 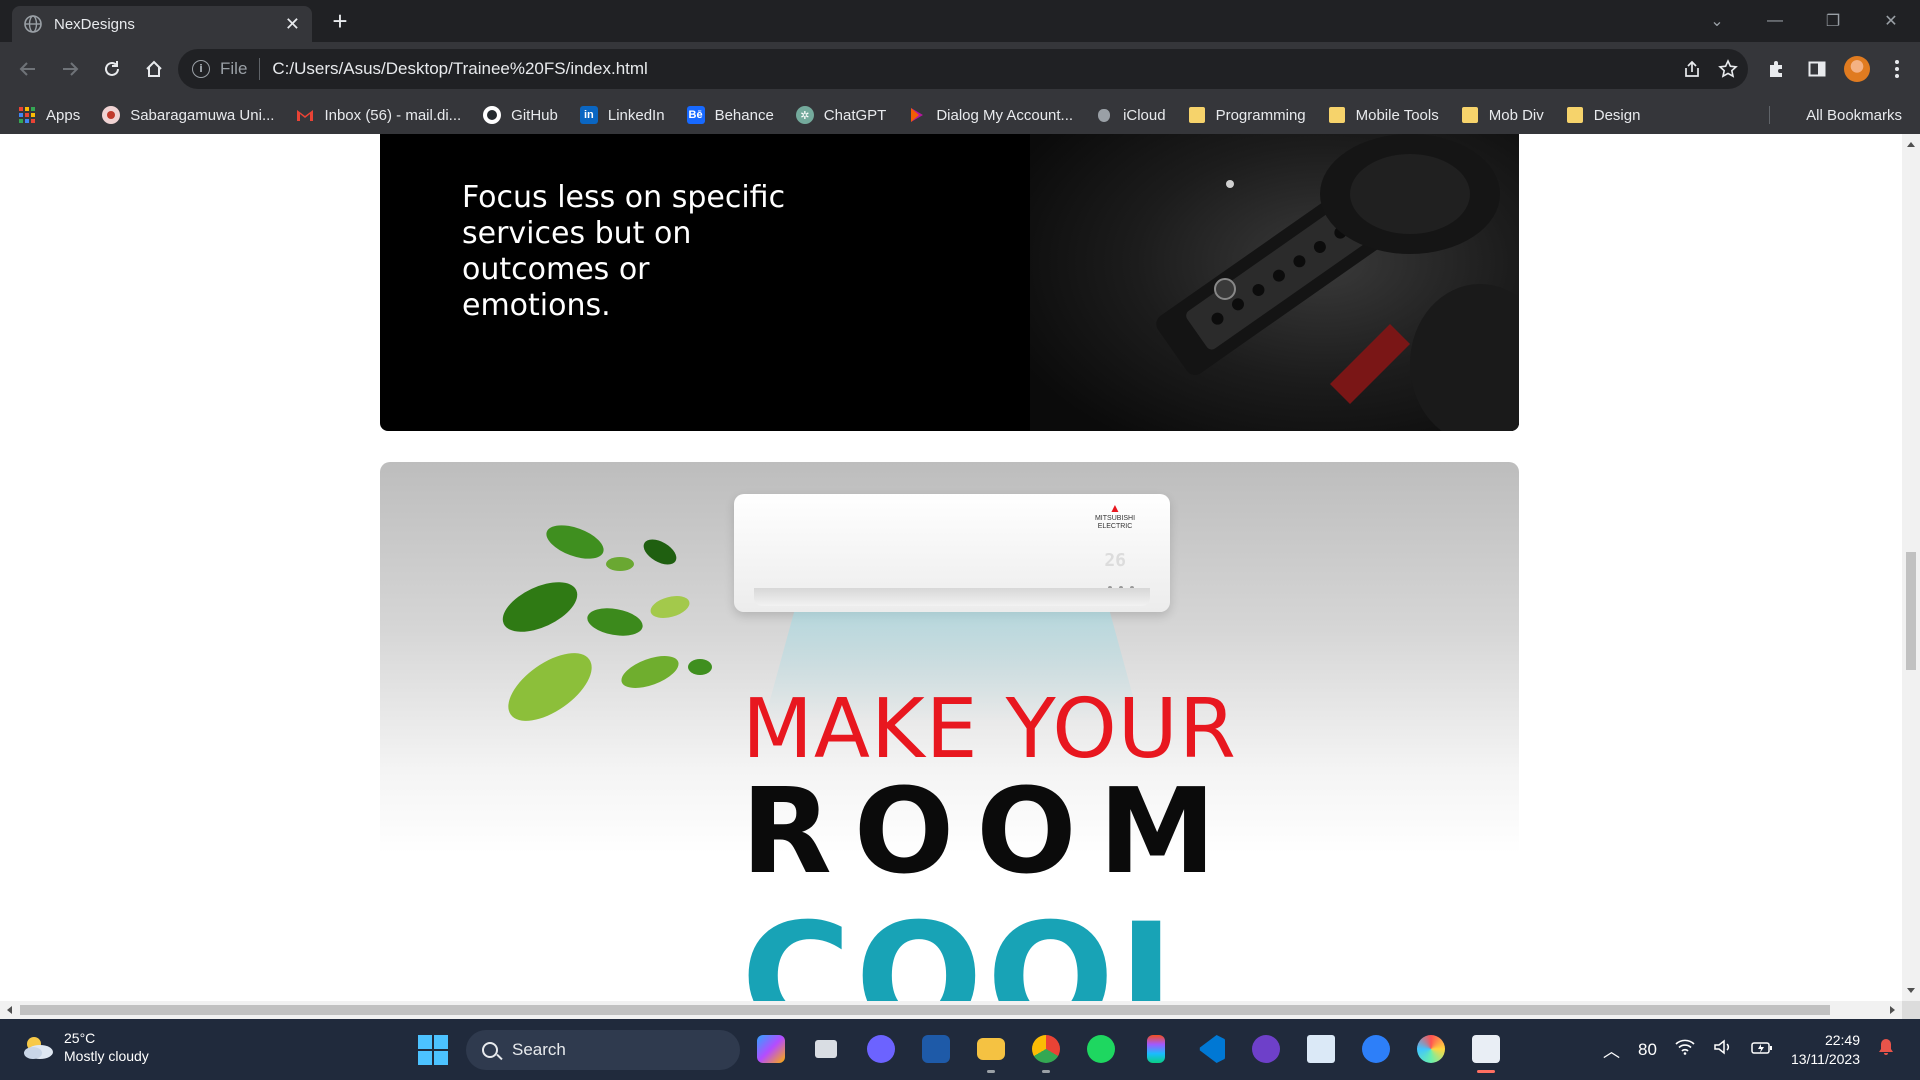 I want to click on bookmark-label: Design, so click(x=1617, y=115).